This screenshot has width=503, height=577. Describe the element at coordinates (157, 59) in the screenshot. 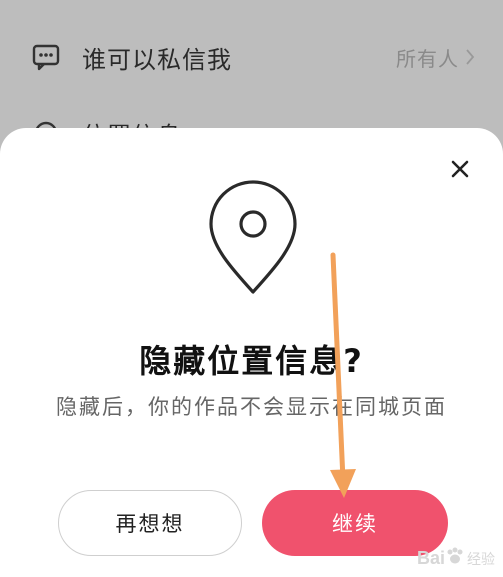

I see `settings-row-label: 谁可以私信我` at that location.